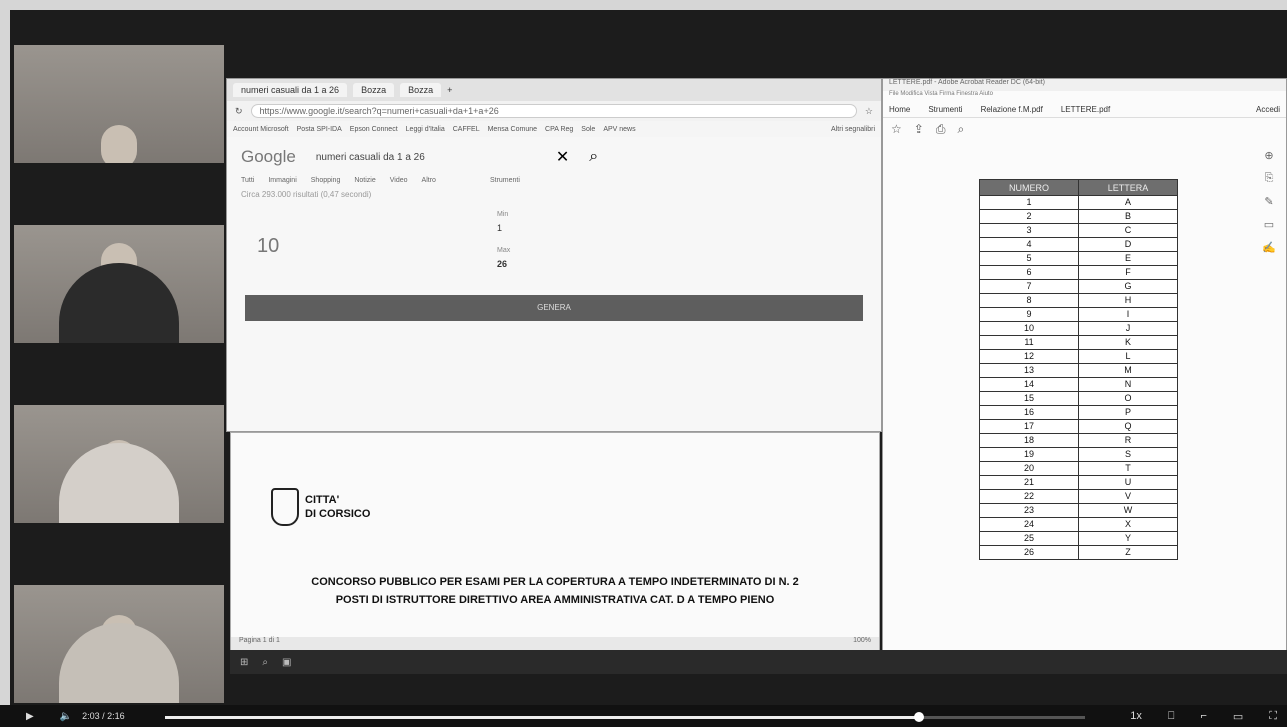  What do you see at coordinates (1128, 384) in the screenshot?
I see `letter-cell: N` at bounding box center [1128, 384].